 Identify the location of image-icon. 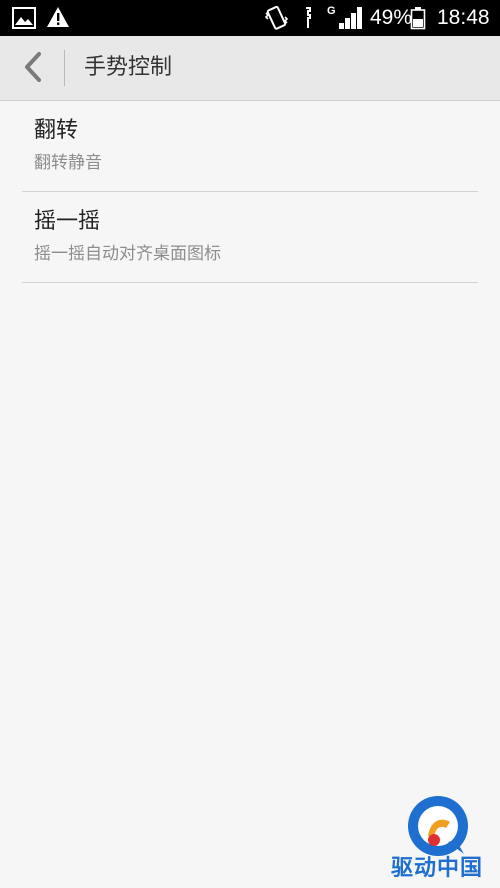
(24, 20).